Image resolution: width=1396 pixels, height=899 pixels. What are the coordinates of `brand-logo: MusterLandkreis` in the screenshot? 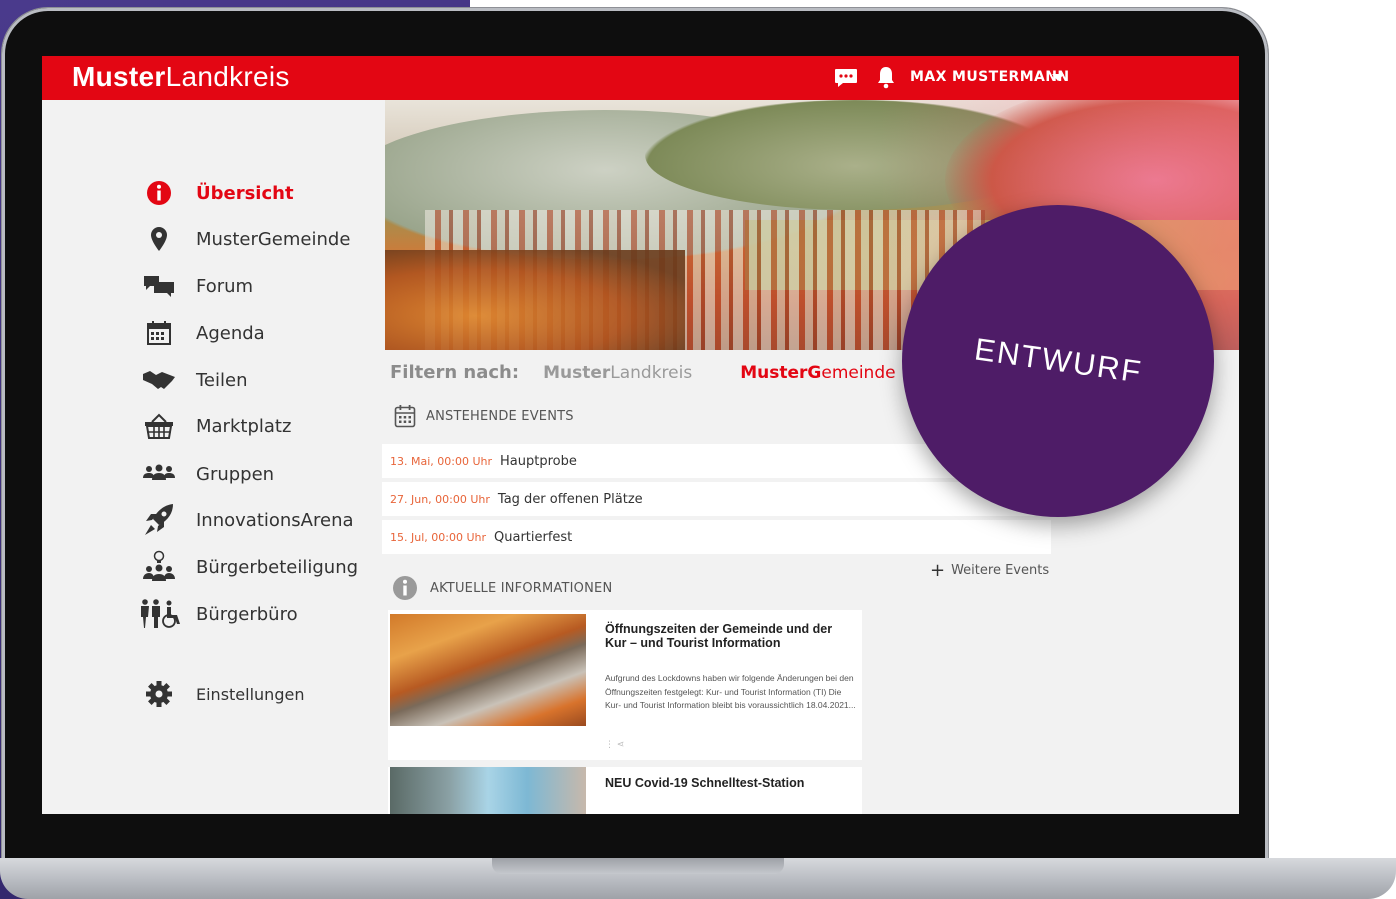 It's located at (181, 77).